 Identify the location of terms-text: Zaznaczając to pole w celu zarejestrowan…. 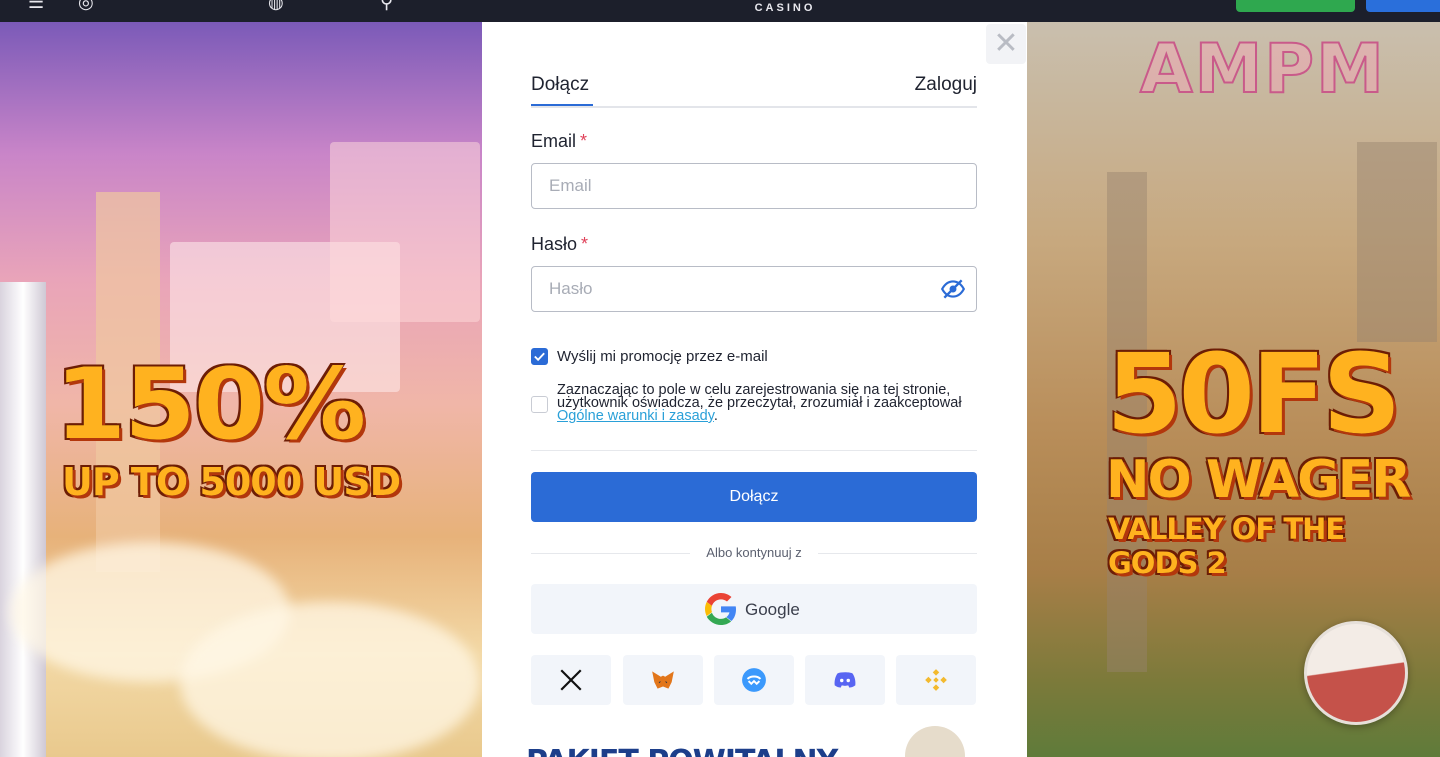
(769, 403).